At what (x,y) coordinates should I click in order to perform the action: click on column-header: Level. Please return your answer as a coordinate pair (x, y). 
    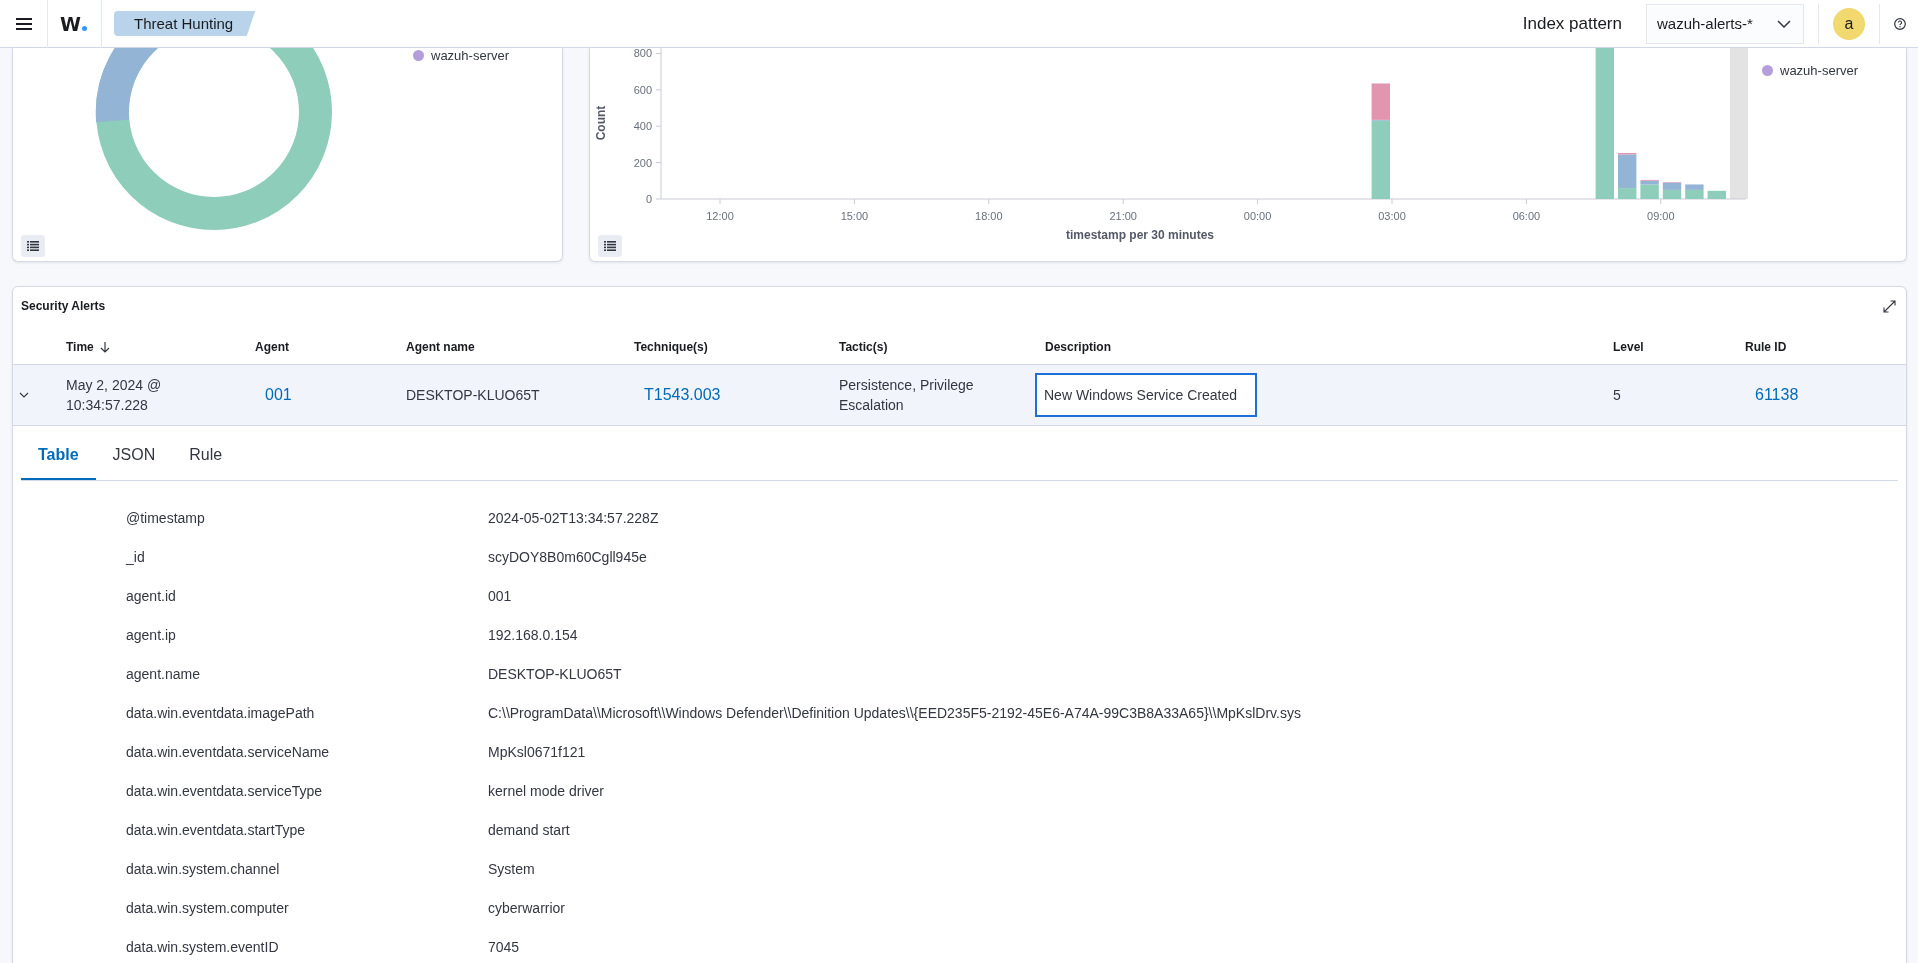
    Looking at the image, I should click on (1623, 347).